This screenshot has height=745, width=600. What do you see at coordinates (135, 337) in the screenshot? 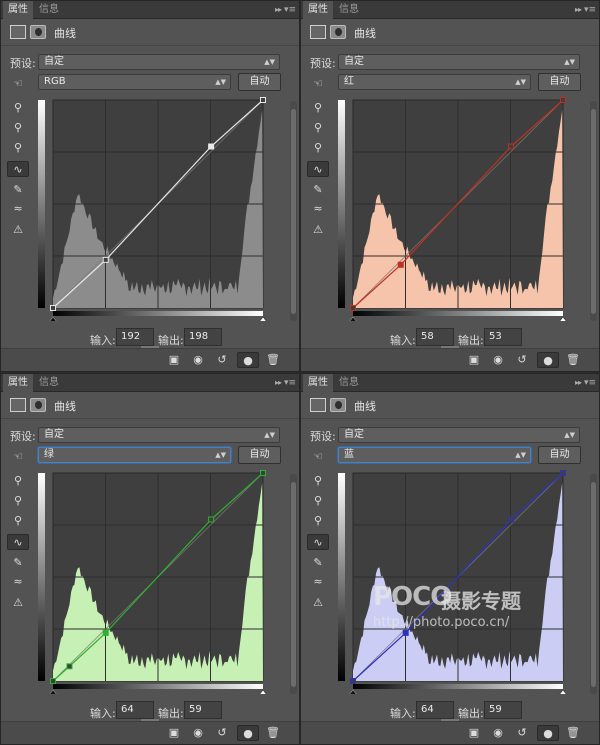
I see `input-field: 192` at bounding box center [135, 337].